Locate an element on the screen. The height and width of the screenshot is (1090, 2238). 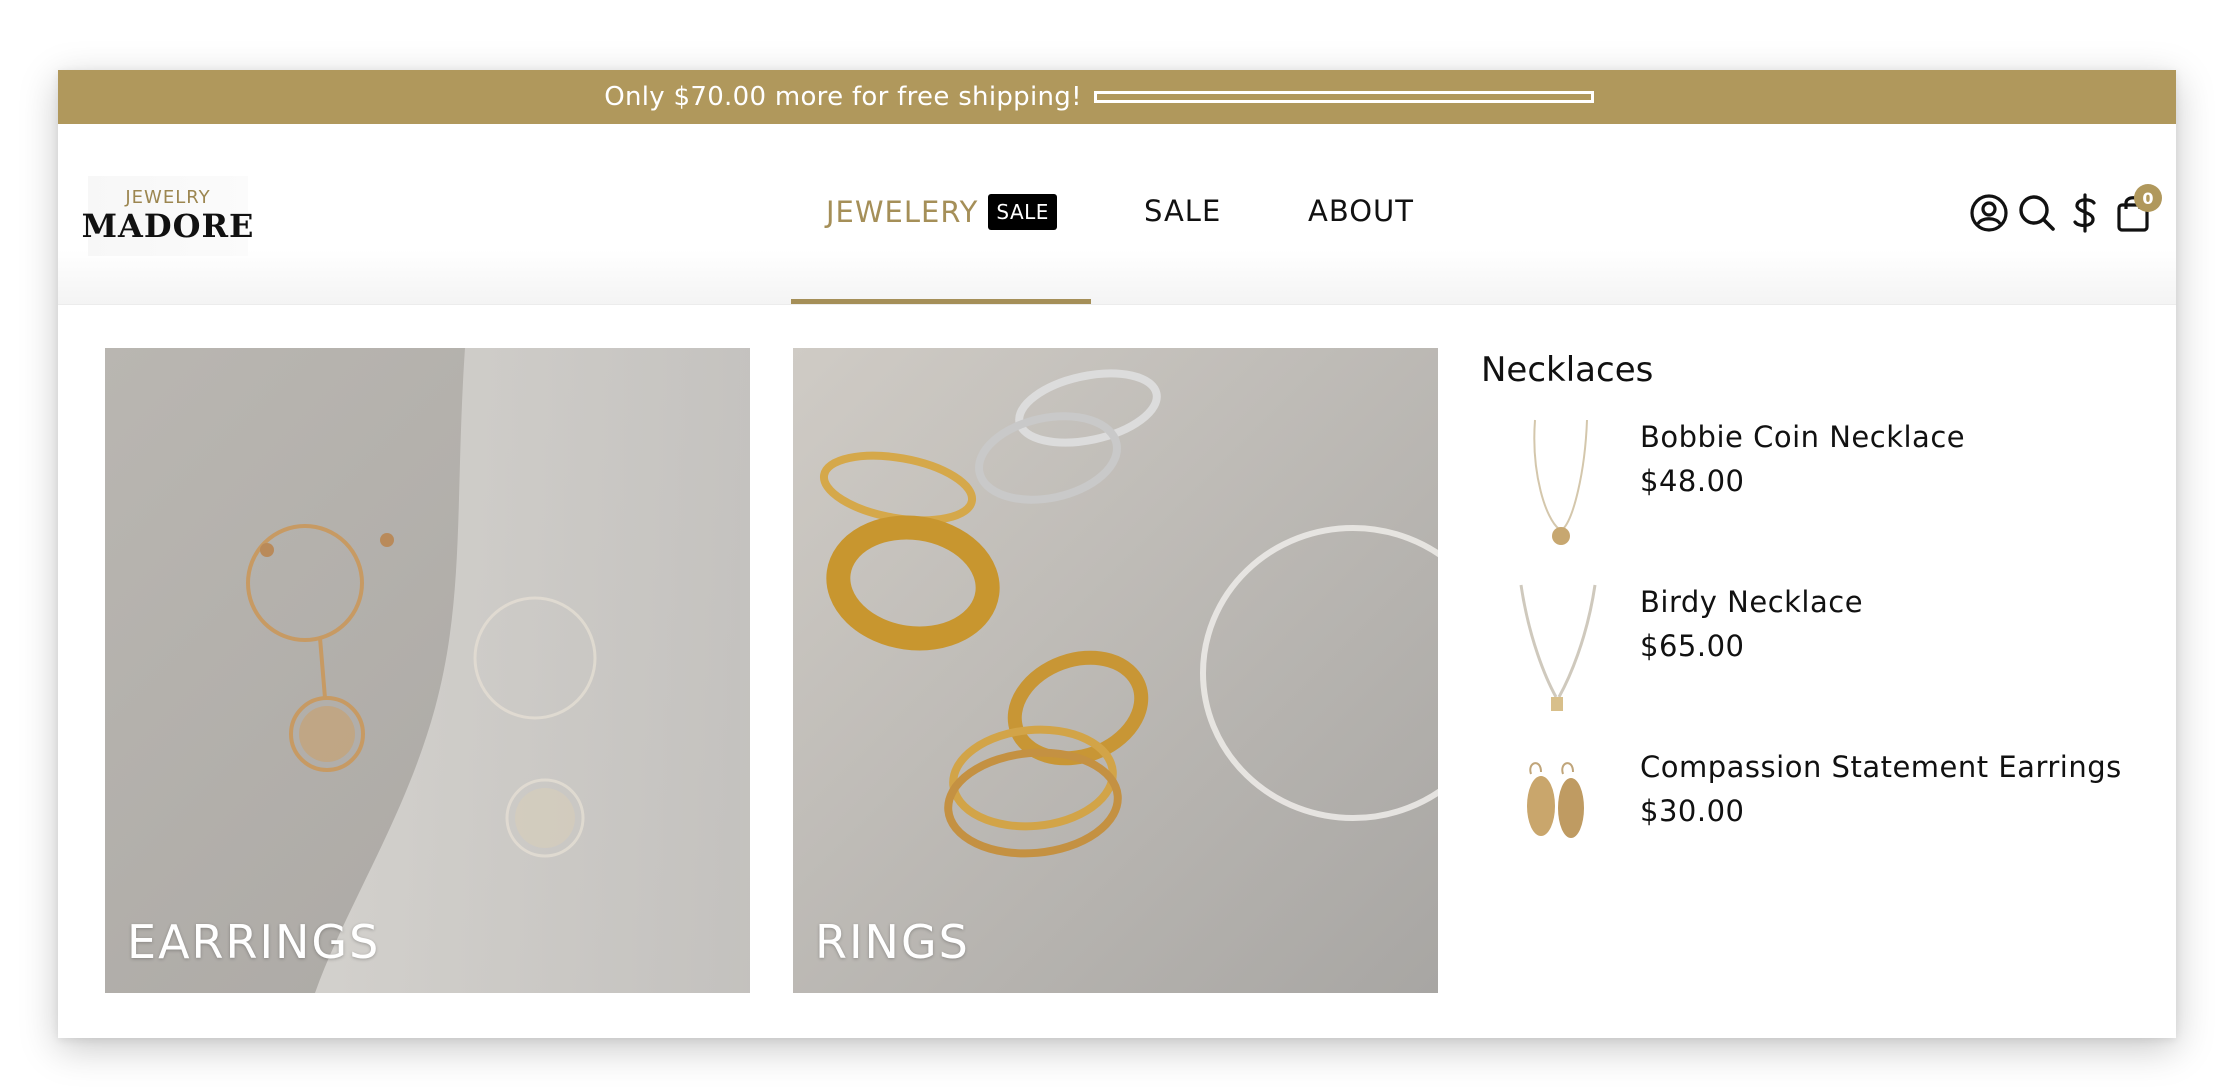
nav-item-jewelery: JEWELERY SALE is located at coordinates (941, 212).